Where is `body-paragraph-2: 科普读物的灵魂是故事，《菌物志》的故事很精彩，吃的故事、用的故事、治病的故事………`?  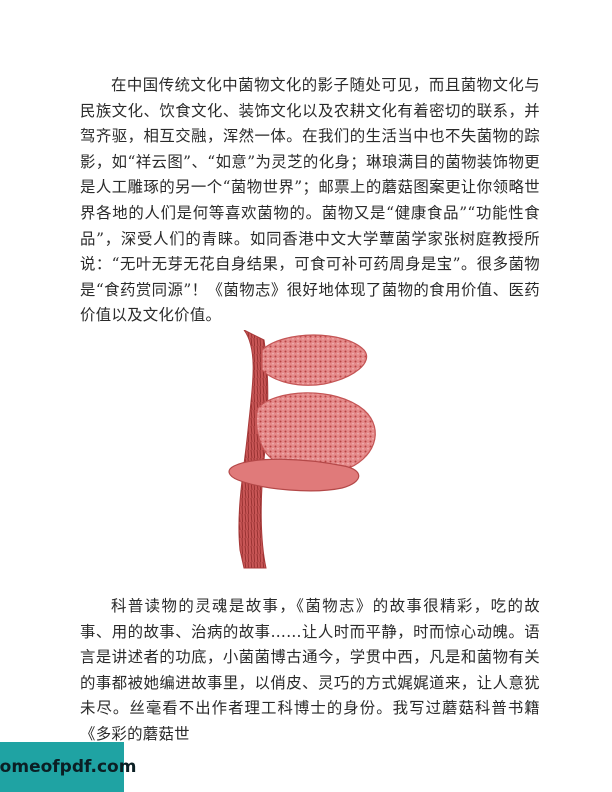
body-paragraph-2: 科普读物的灵魂是故事，《菌物志》的故事很精彩，吃的故事、用的故事、治病的故事……… is located at coordinates (310, 670).